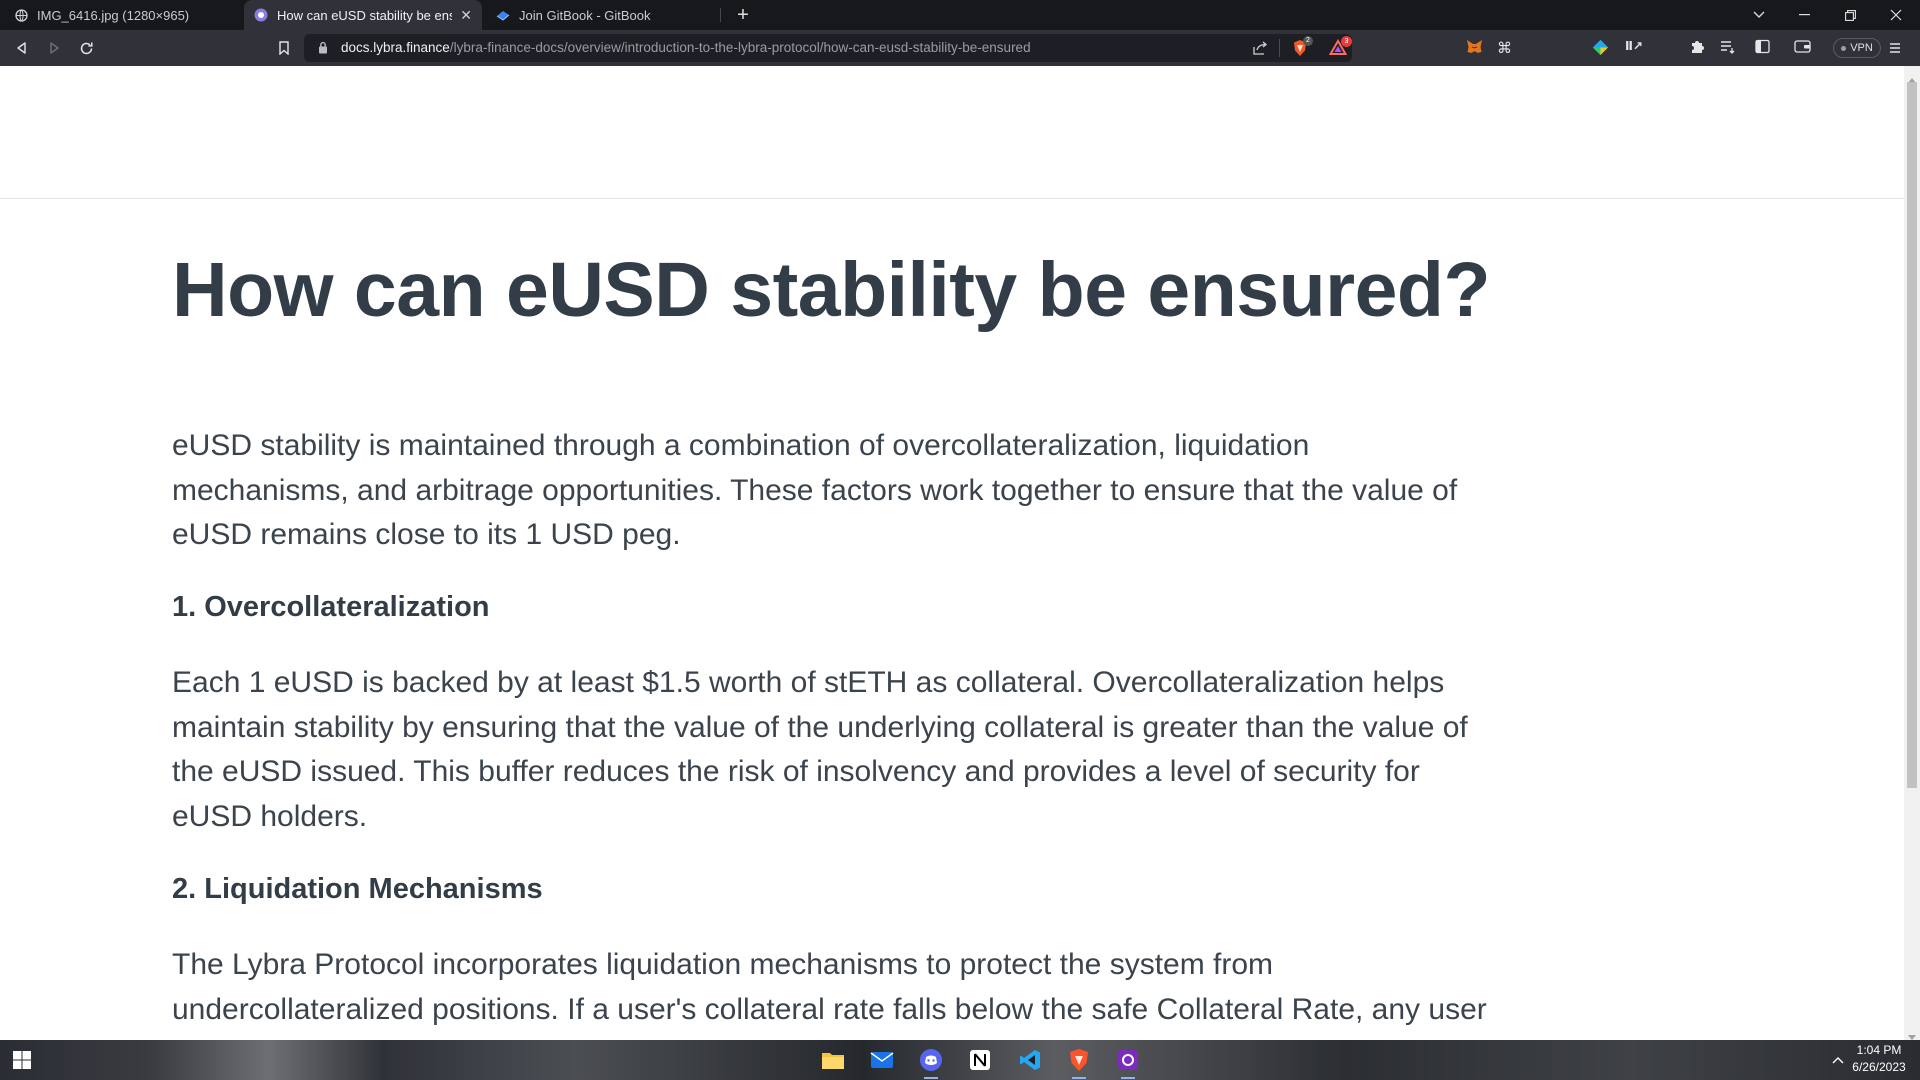 The height and width of the screenshot is (1080, 1920). Describe the element at coordinates (960, 1060) in the screenshot. I see `taskbar` at that location.